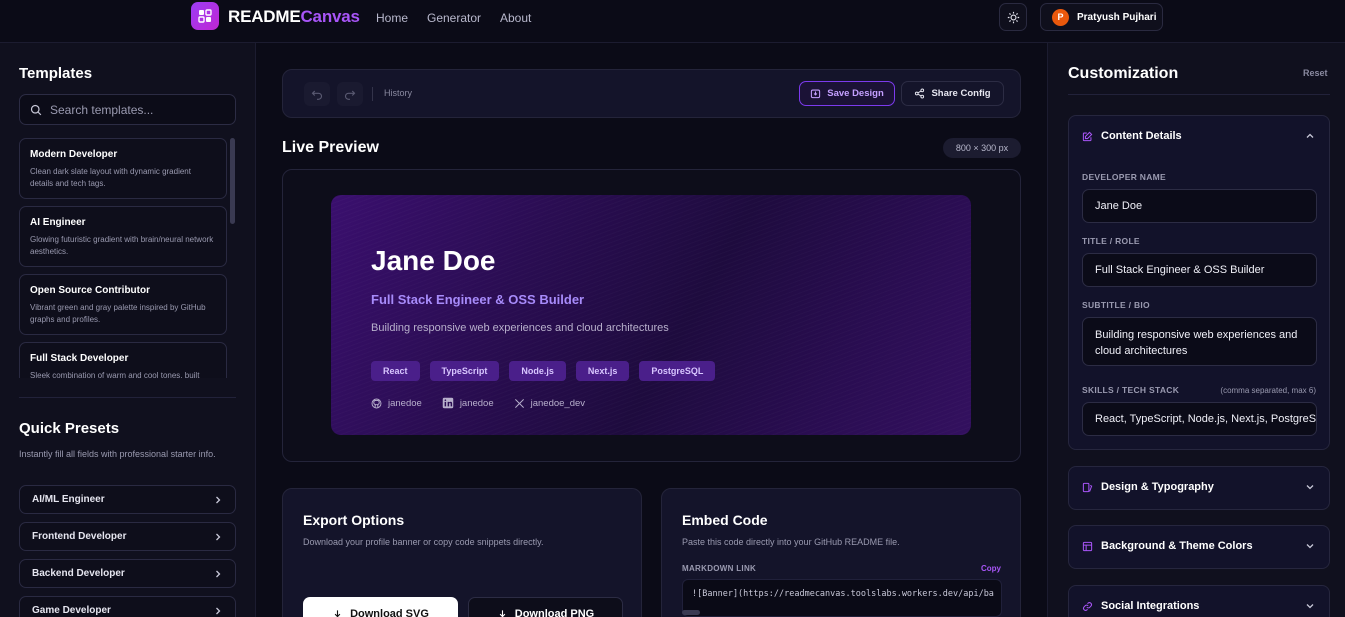  I want to click on sun-icon, so click(1013, 17).